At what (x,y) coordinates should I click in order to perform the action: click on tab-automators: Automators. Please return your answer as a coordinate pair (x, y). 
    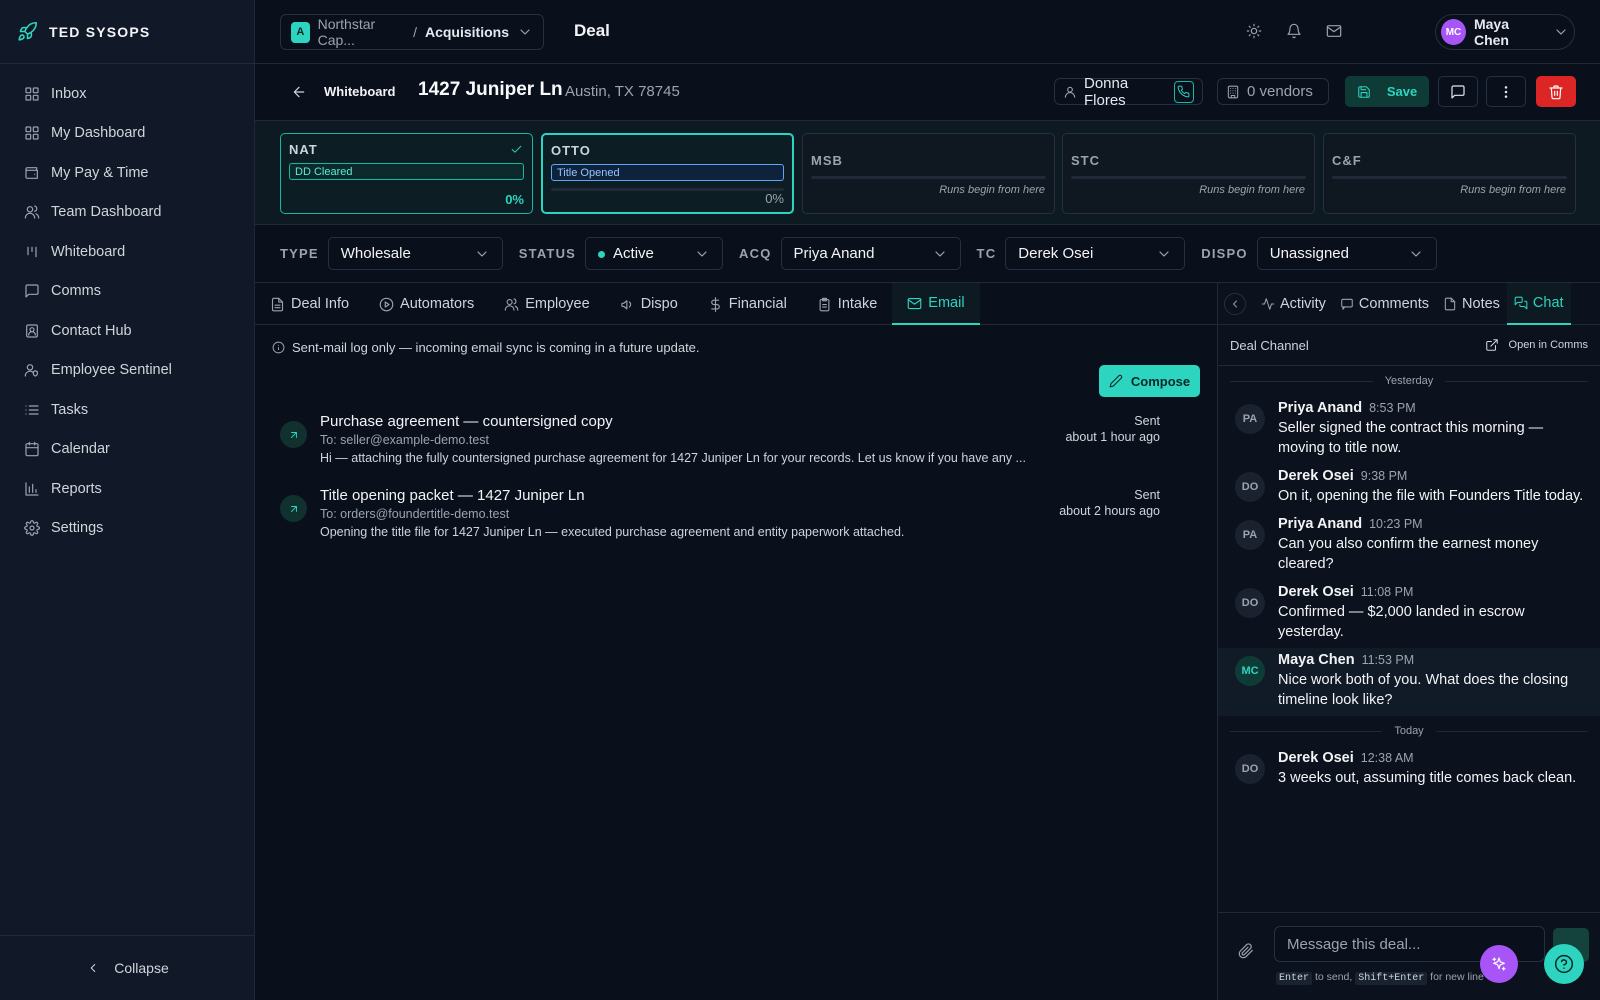
    Looking at the image, I should click on (426, 304).